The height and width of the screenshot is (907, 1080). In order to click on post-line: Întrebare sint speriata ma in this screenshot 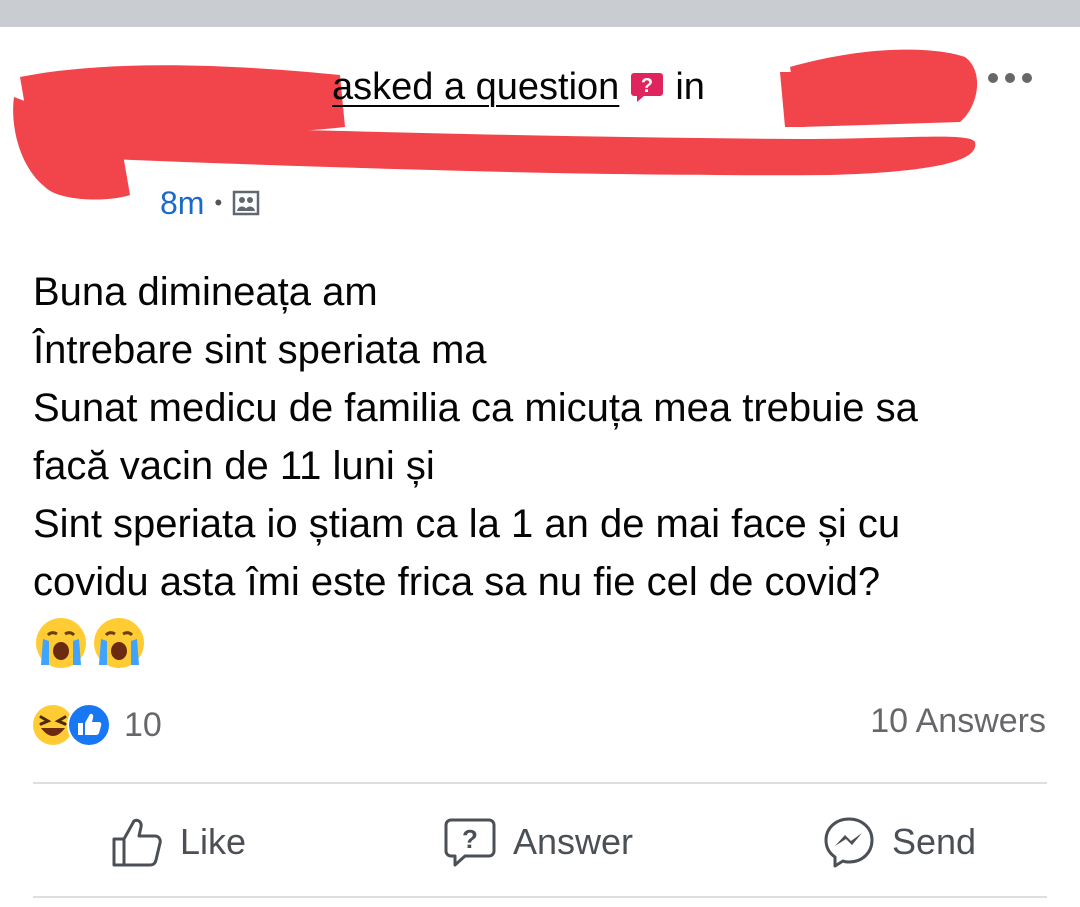, I will do `click(260, 350)`.